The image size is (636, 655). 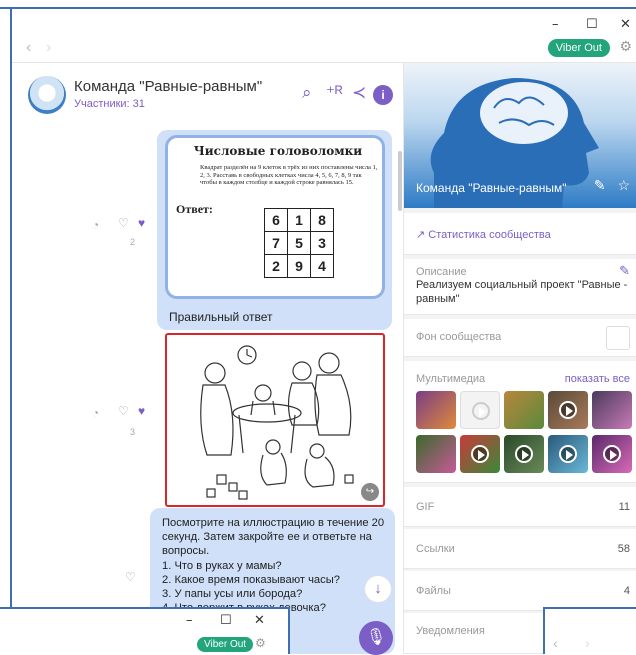 I want to click on stats-row: ↗ Статистика сообщества, so click(x=520, y=234).